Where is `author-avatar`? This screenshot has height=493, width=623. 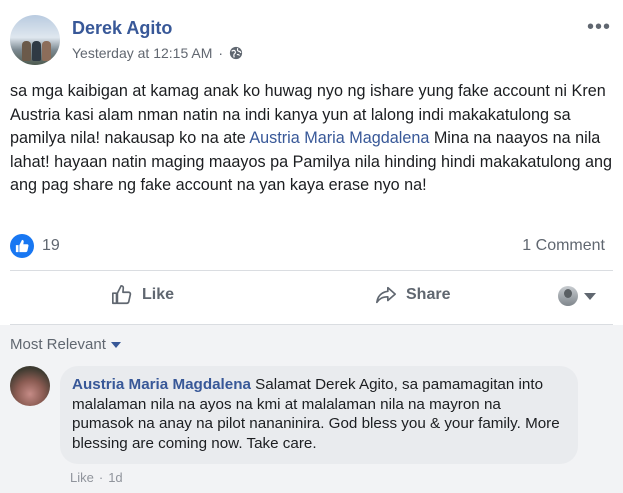 author-avatar is located at coordinates (35, 40).